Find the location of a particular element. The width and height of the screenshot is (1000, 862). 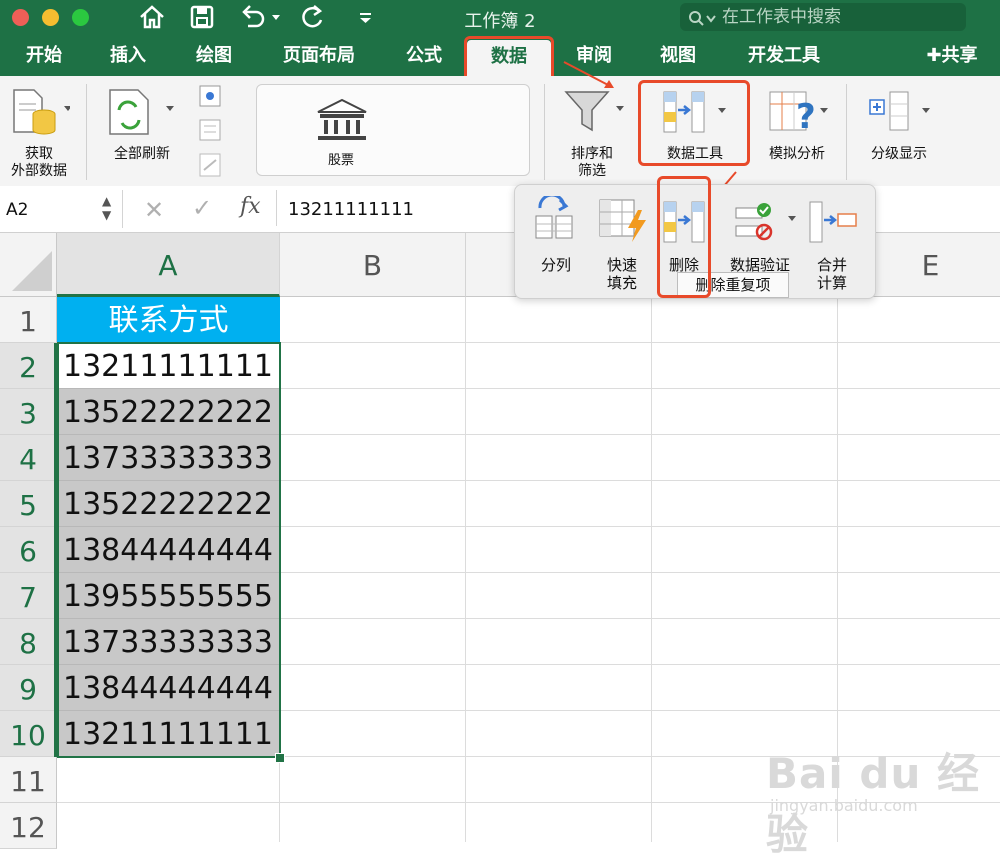

fill-handle is located at coordinates (280, 758).